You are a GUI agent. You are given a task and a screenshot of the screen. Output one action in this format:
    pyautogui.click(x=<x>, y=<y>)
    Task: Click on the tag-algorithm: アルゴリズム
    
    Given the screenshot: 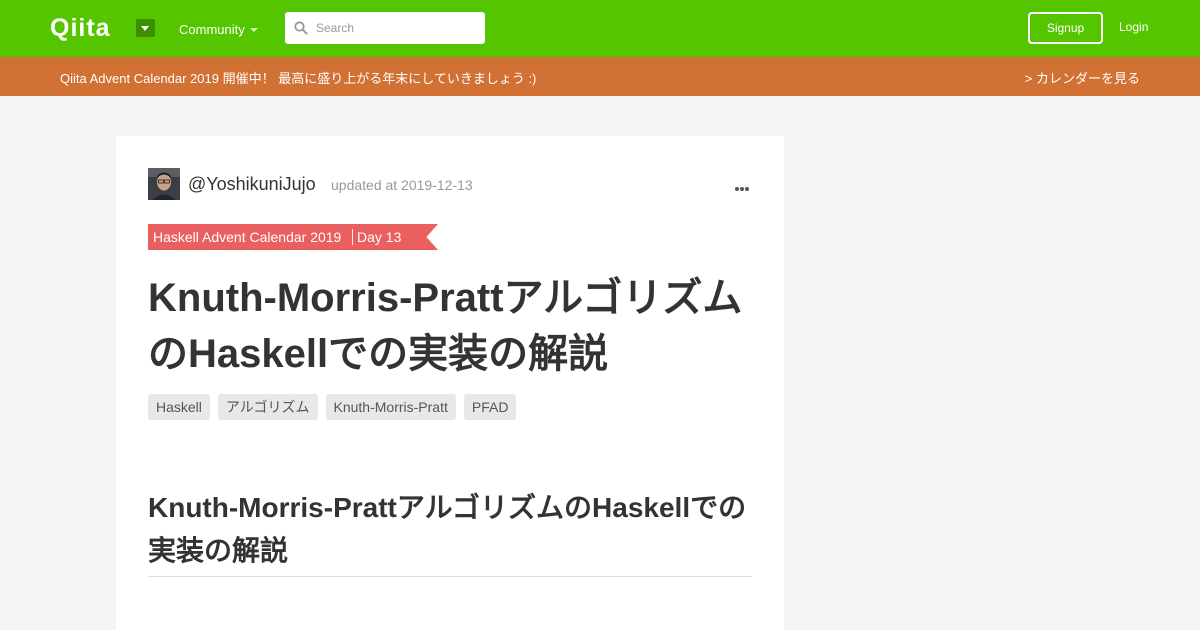 What is the action you would take?
    pyautogui.click(x=267, y=407)
    